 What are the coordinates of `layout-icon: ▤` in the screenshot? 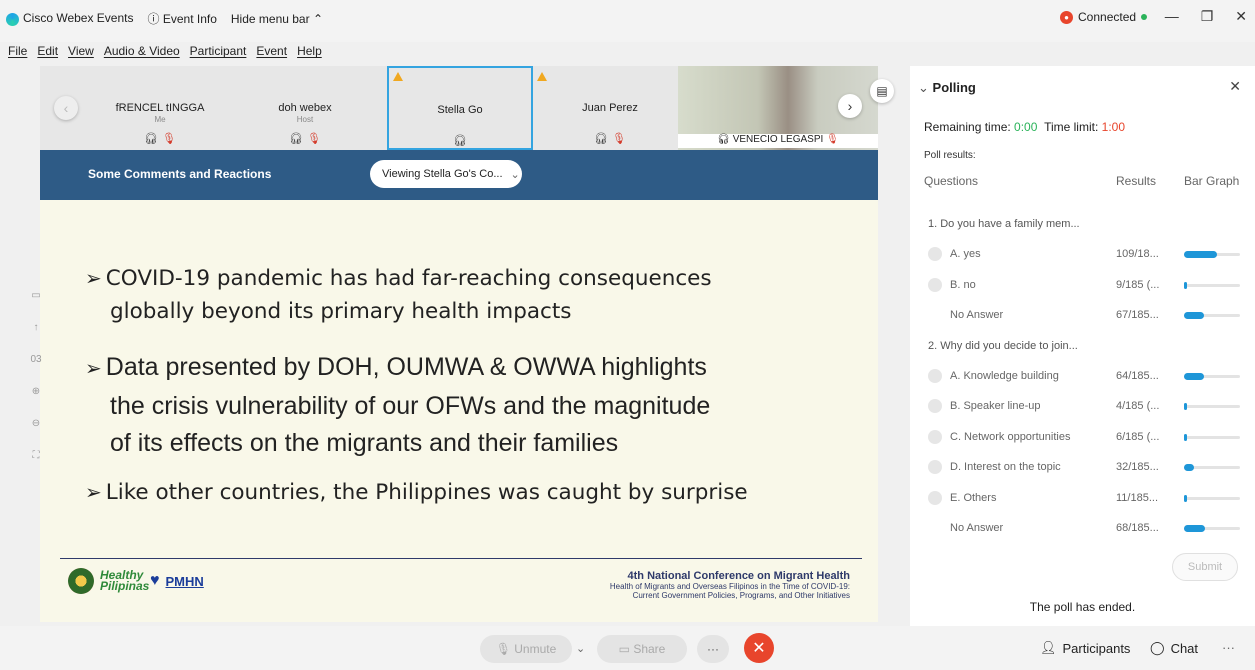 It's located at (882, 91).